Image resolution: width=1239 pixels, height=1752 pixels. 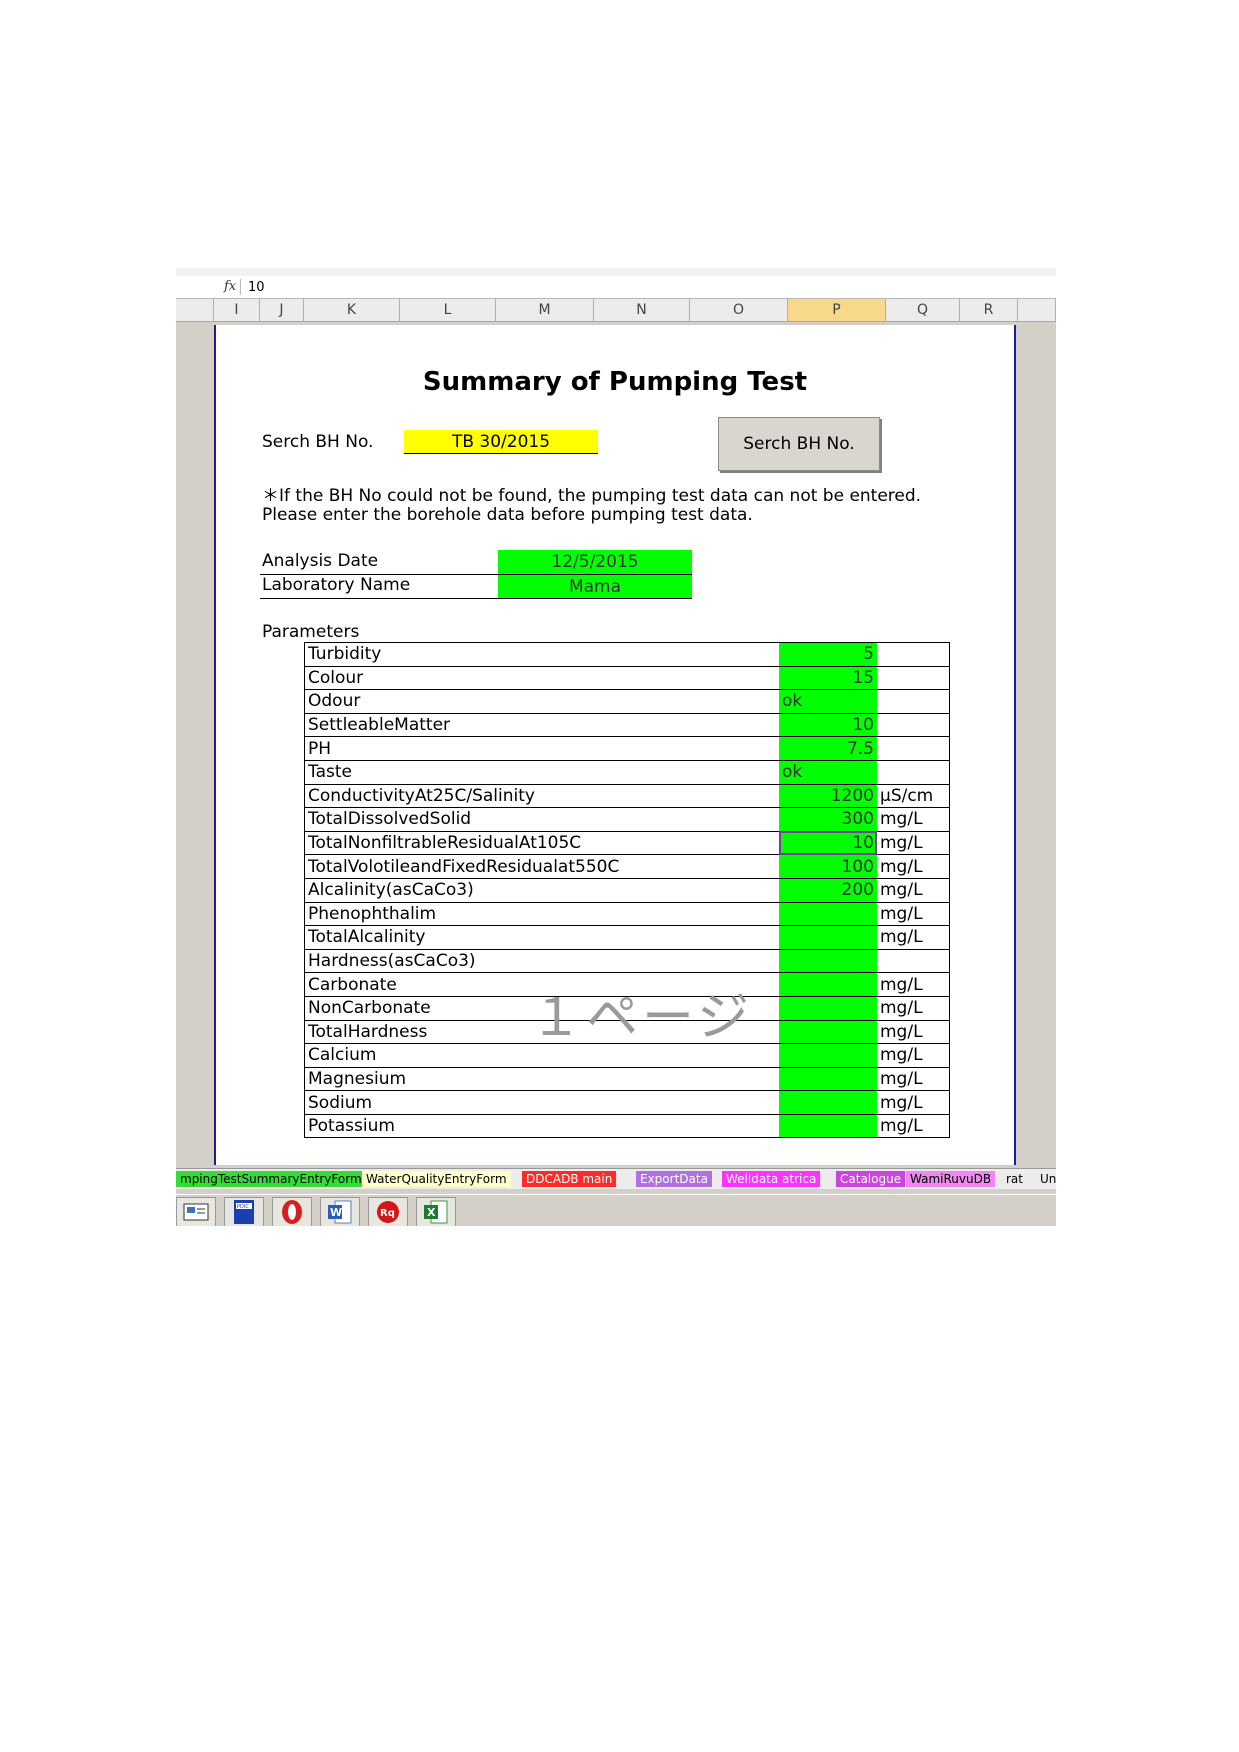 What do you see at coordinates (541, 843) in the screenshot?
I see `parameter-name: TotalNonfiltrableResidualAt105C` at bounding box center [541, 843].